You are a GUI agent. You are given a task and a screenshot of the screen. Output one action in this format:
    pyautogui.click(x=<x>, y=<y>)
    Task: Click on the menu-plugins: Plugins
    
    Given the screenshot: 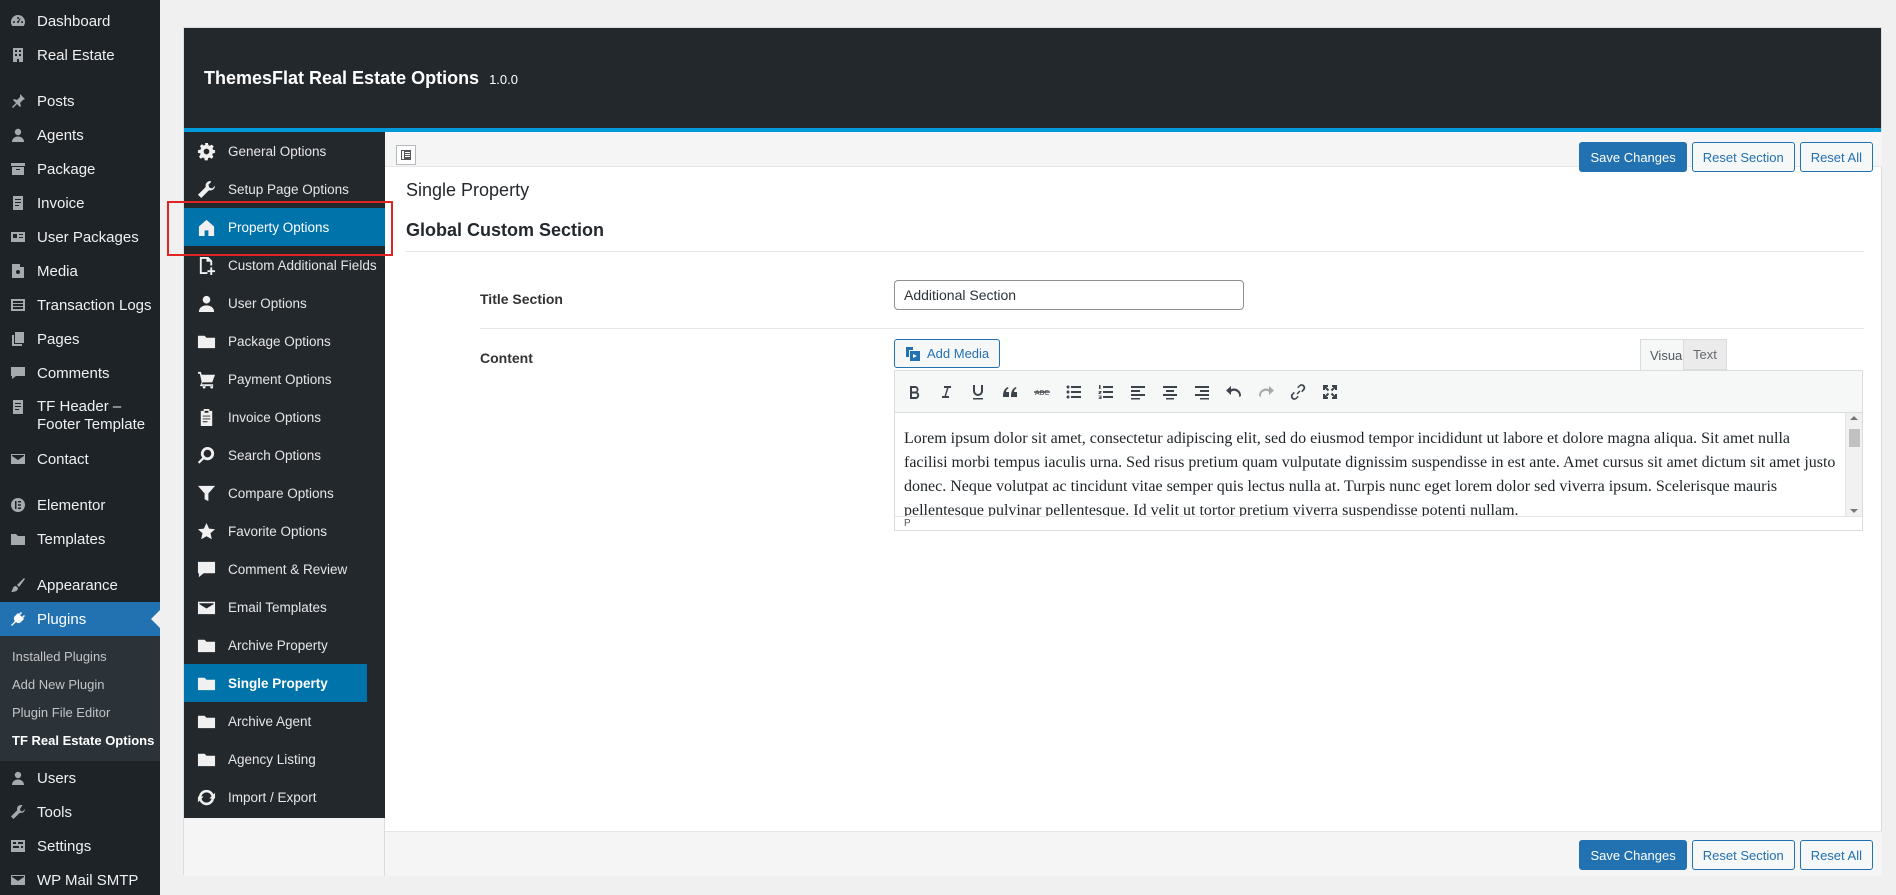 What is the action you would take?
    pyautogui.click(x=80, y=619)
    